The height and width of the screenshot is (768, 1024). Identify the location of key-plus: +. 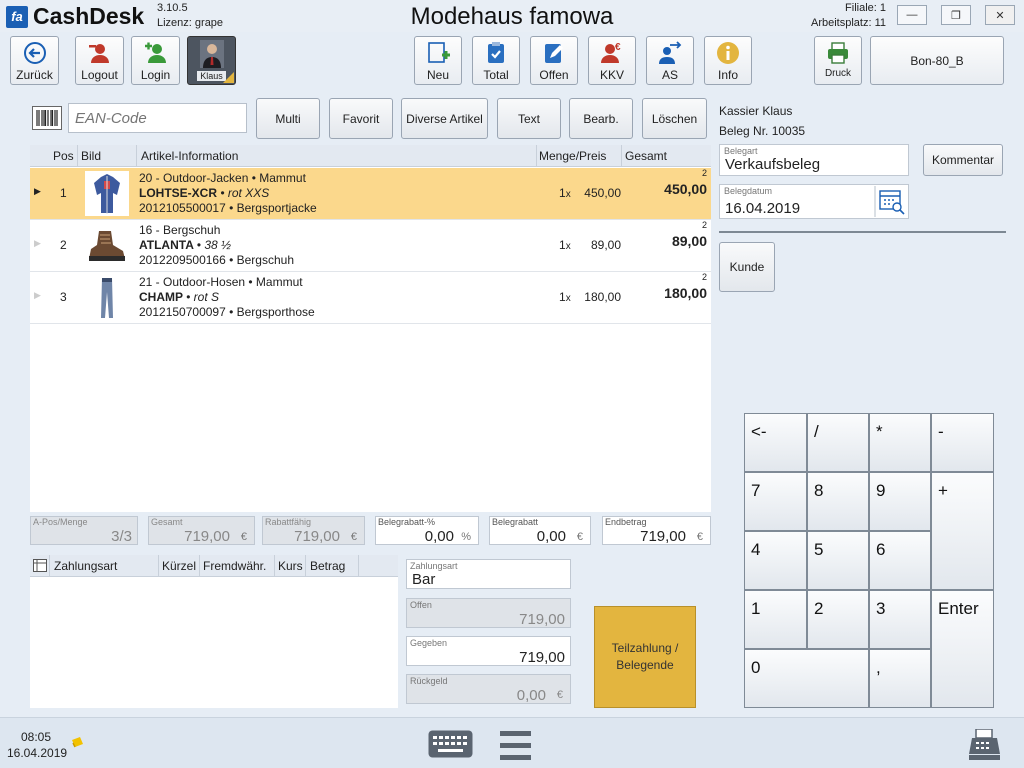
(962, 531).